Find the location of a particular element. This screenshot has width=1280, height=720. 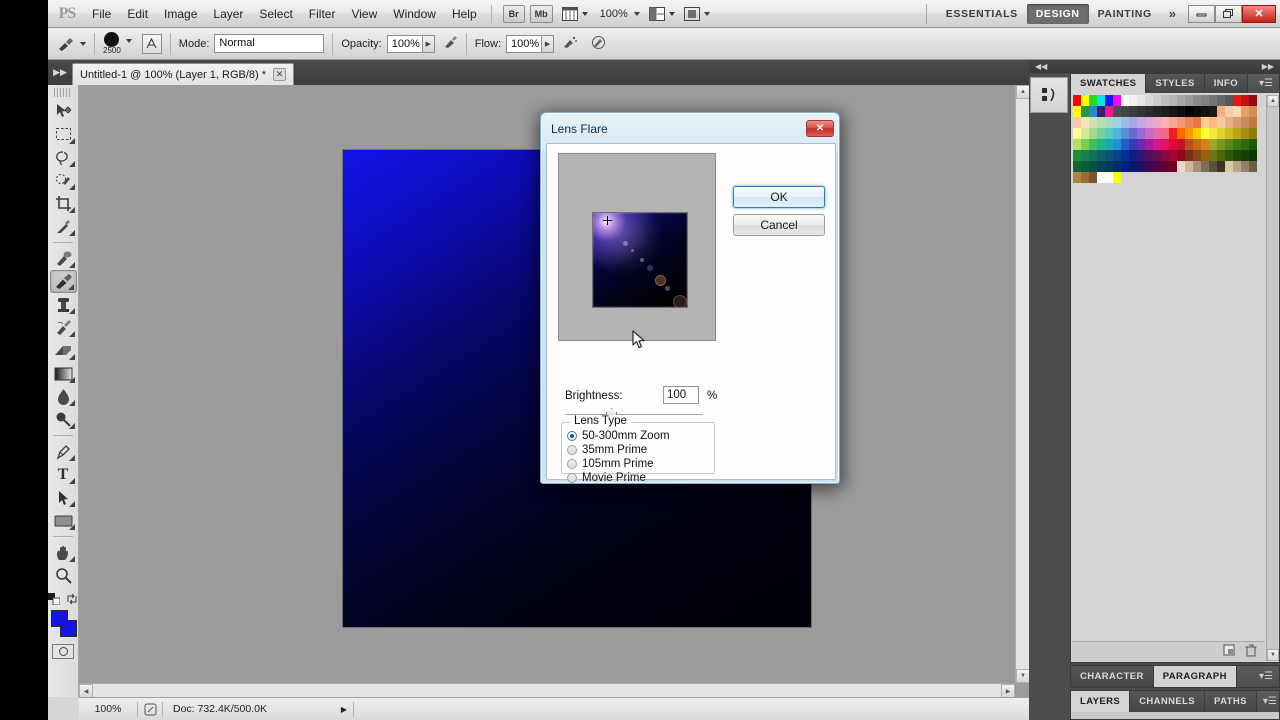

lens-flare-preview-image is located at coordinates (640, 260).